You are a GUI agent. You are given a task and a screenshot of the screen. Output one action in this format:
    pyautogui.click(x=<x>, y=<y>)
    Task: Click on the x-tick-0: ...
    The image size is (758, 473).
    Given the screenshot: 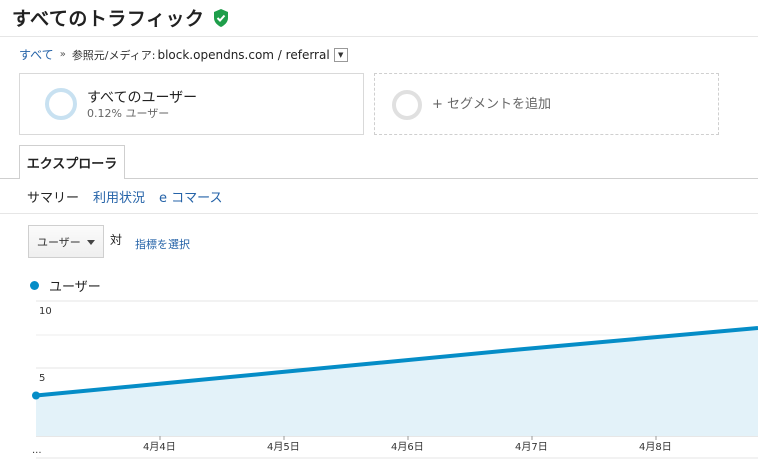 What is the action you would take?
    pyautogui.click(x=37, y=450)
    